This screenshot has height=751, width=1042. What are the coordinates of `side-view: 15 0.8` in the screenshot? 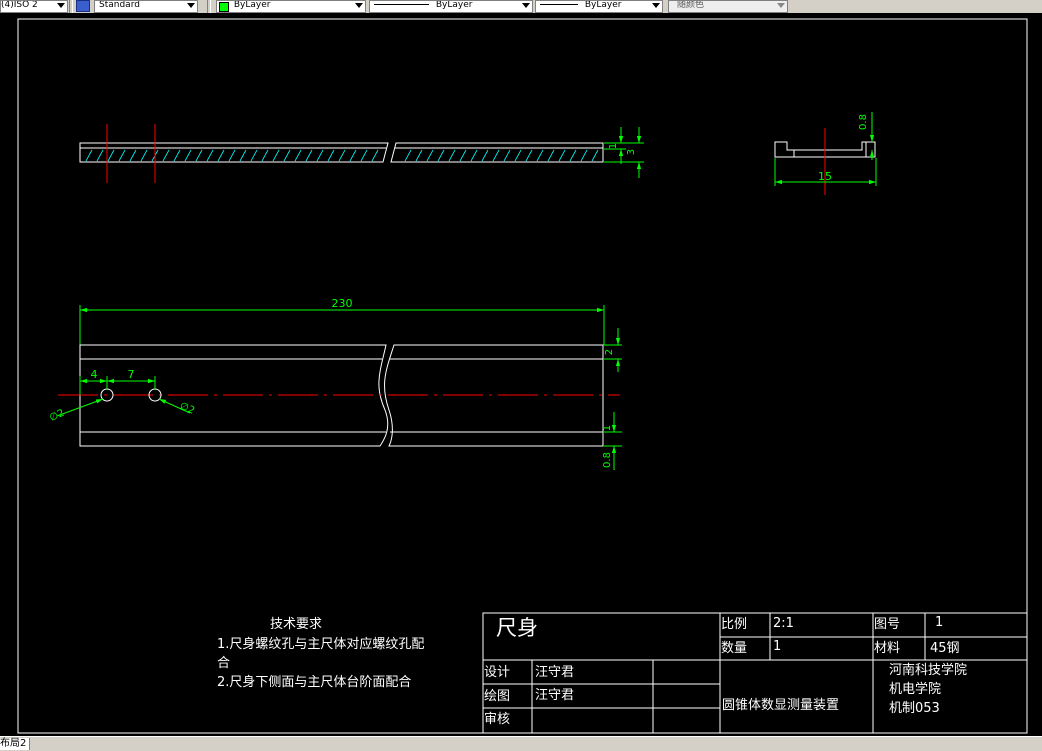 It's located at (825, 153).